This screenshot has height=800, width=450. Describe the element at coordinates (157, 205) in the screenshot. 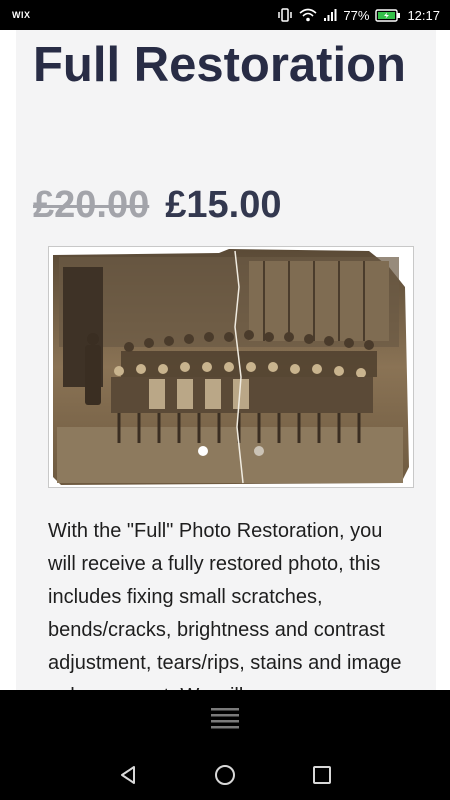

I see `price-row: £20.00 £15.00` at that location.